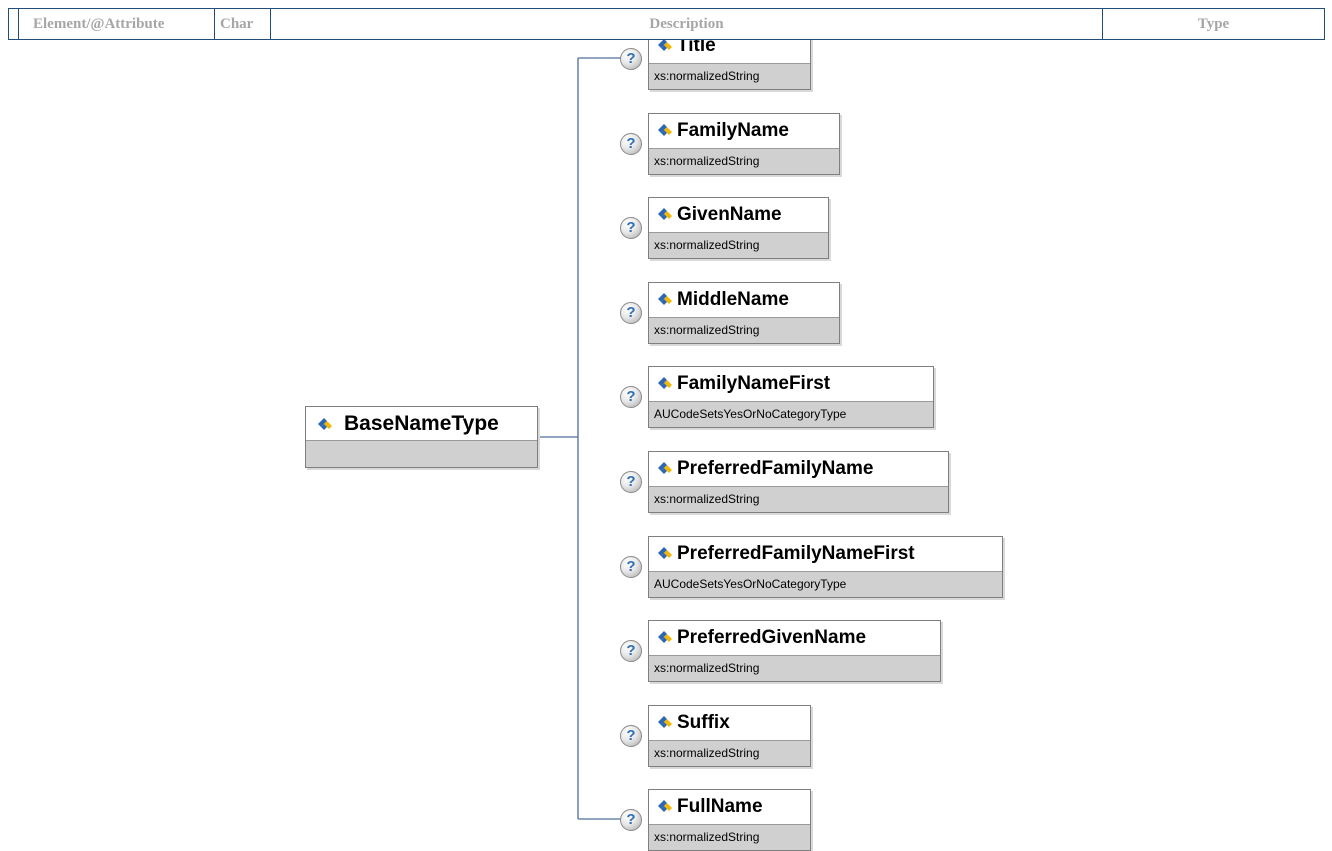 Image resolution: width=1332 pixels, height=851 pixels. Describe the element at coordinates (421, 423) in the screenshot. I see `root-element-name: BaseNameType` at that location.